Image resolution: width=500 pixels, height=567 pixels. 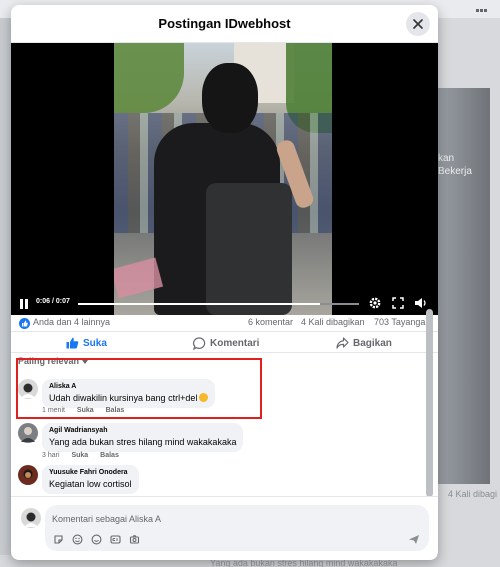 I want to click on sticker-icon, so click(x=58, y=539).